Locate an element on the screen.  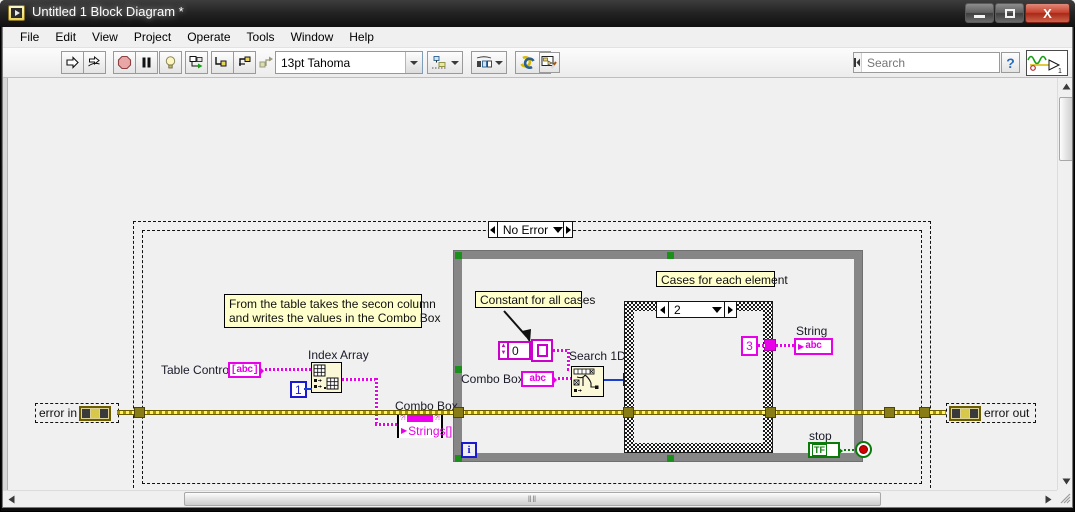
clean-up-diagram-button is located at coordinates (549, 62).